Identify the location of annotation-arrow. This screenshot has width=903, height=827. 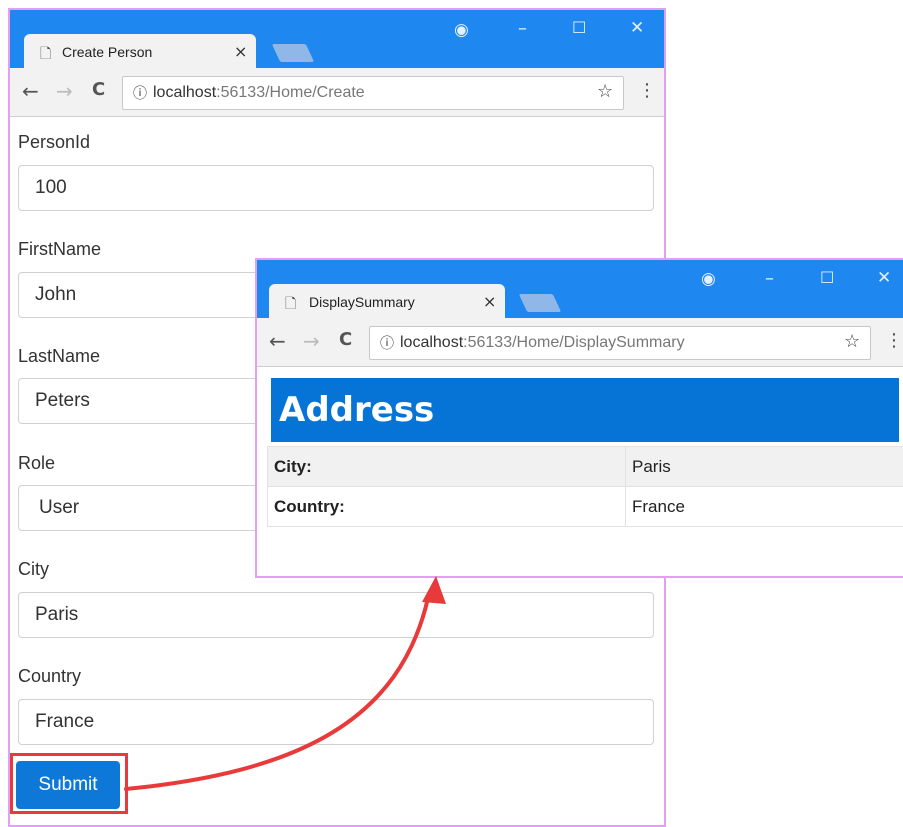
(285, 683).